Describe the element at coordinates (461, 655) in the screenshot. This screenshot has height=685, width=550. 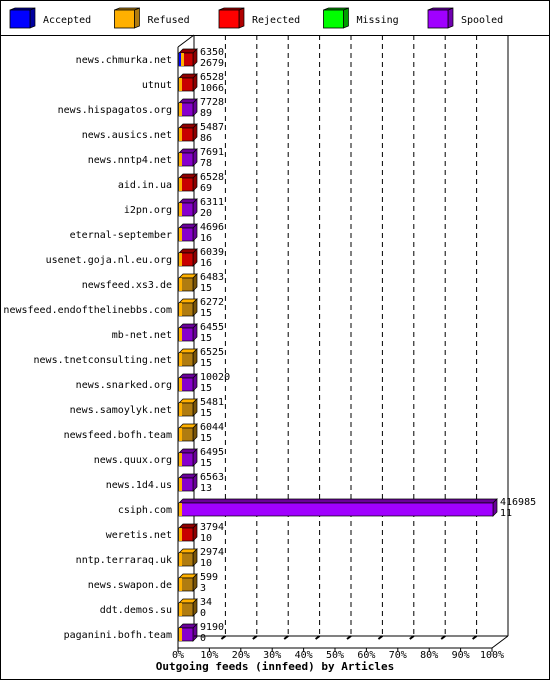
I see `x-tick-label: 90%` at that location.